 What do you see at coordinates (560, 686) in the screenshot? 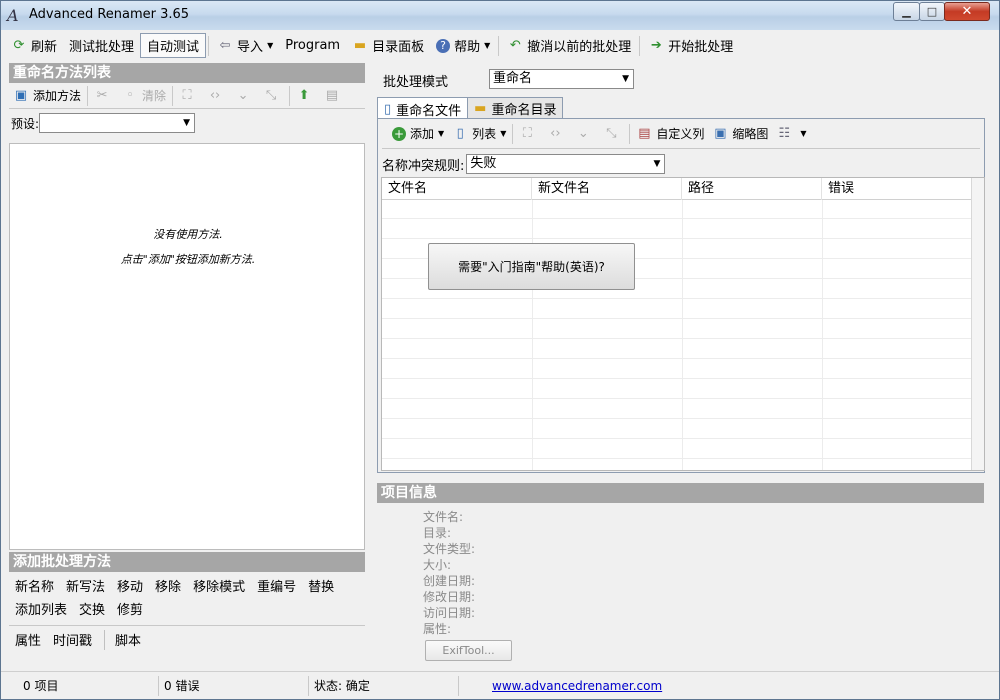
I see `website-link: www.advancedrenamer.com` at bounding box center [560, 686].